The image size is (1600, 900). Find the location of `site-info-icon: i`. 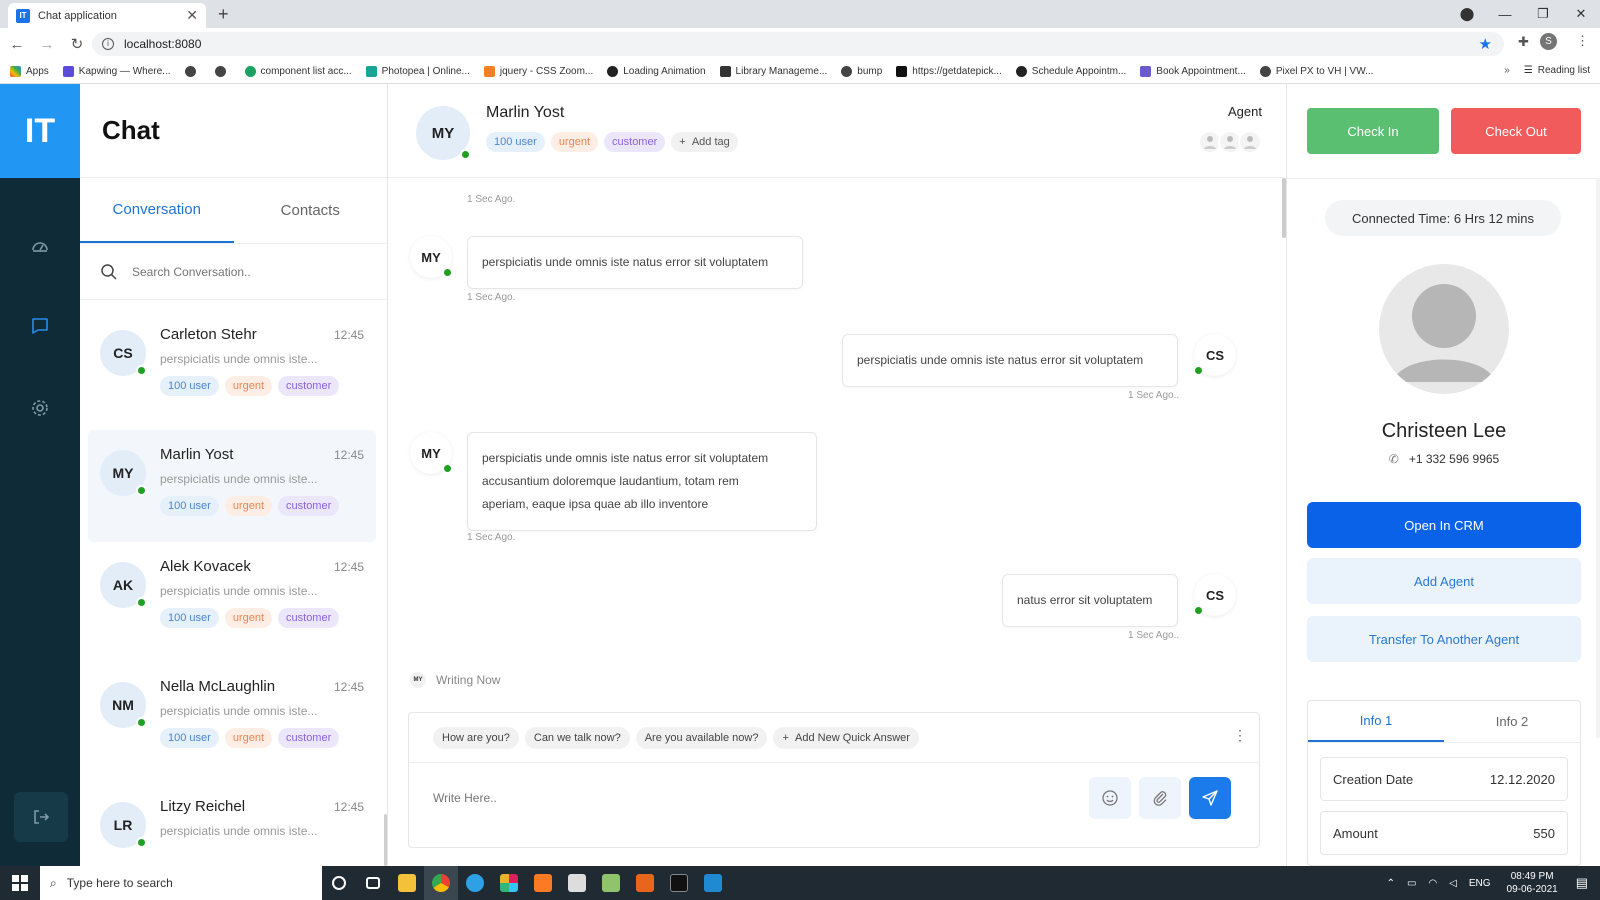

site-info-icon: i is located at coordinates (108, 44).